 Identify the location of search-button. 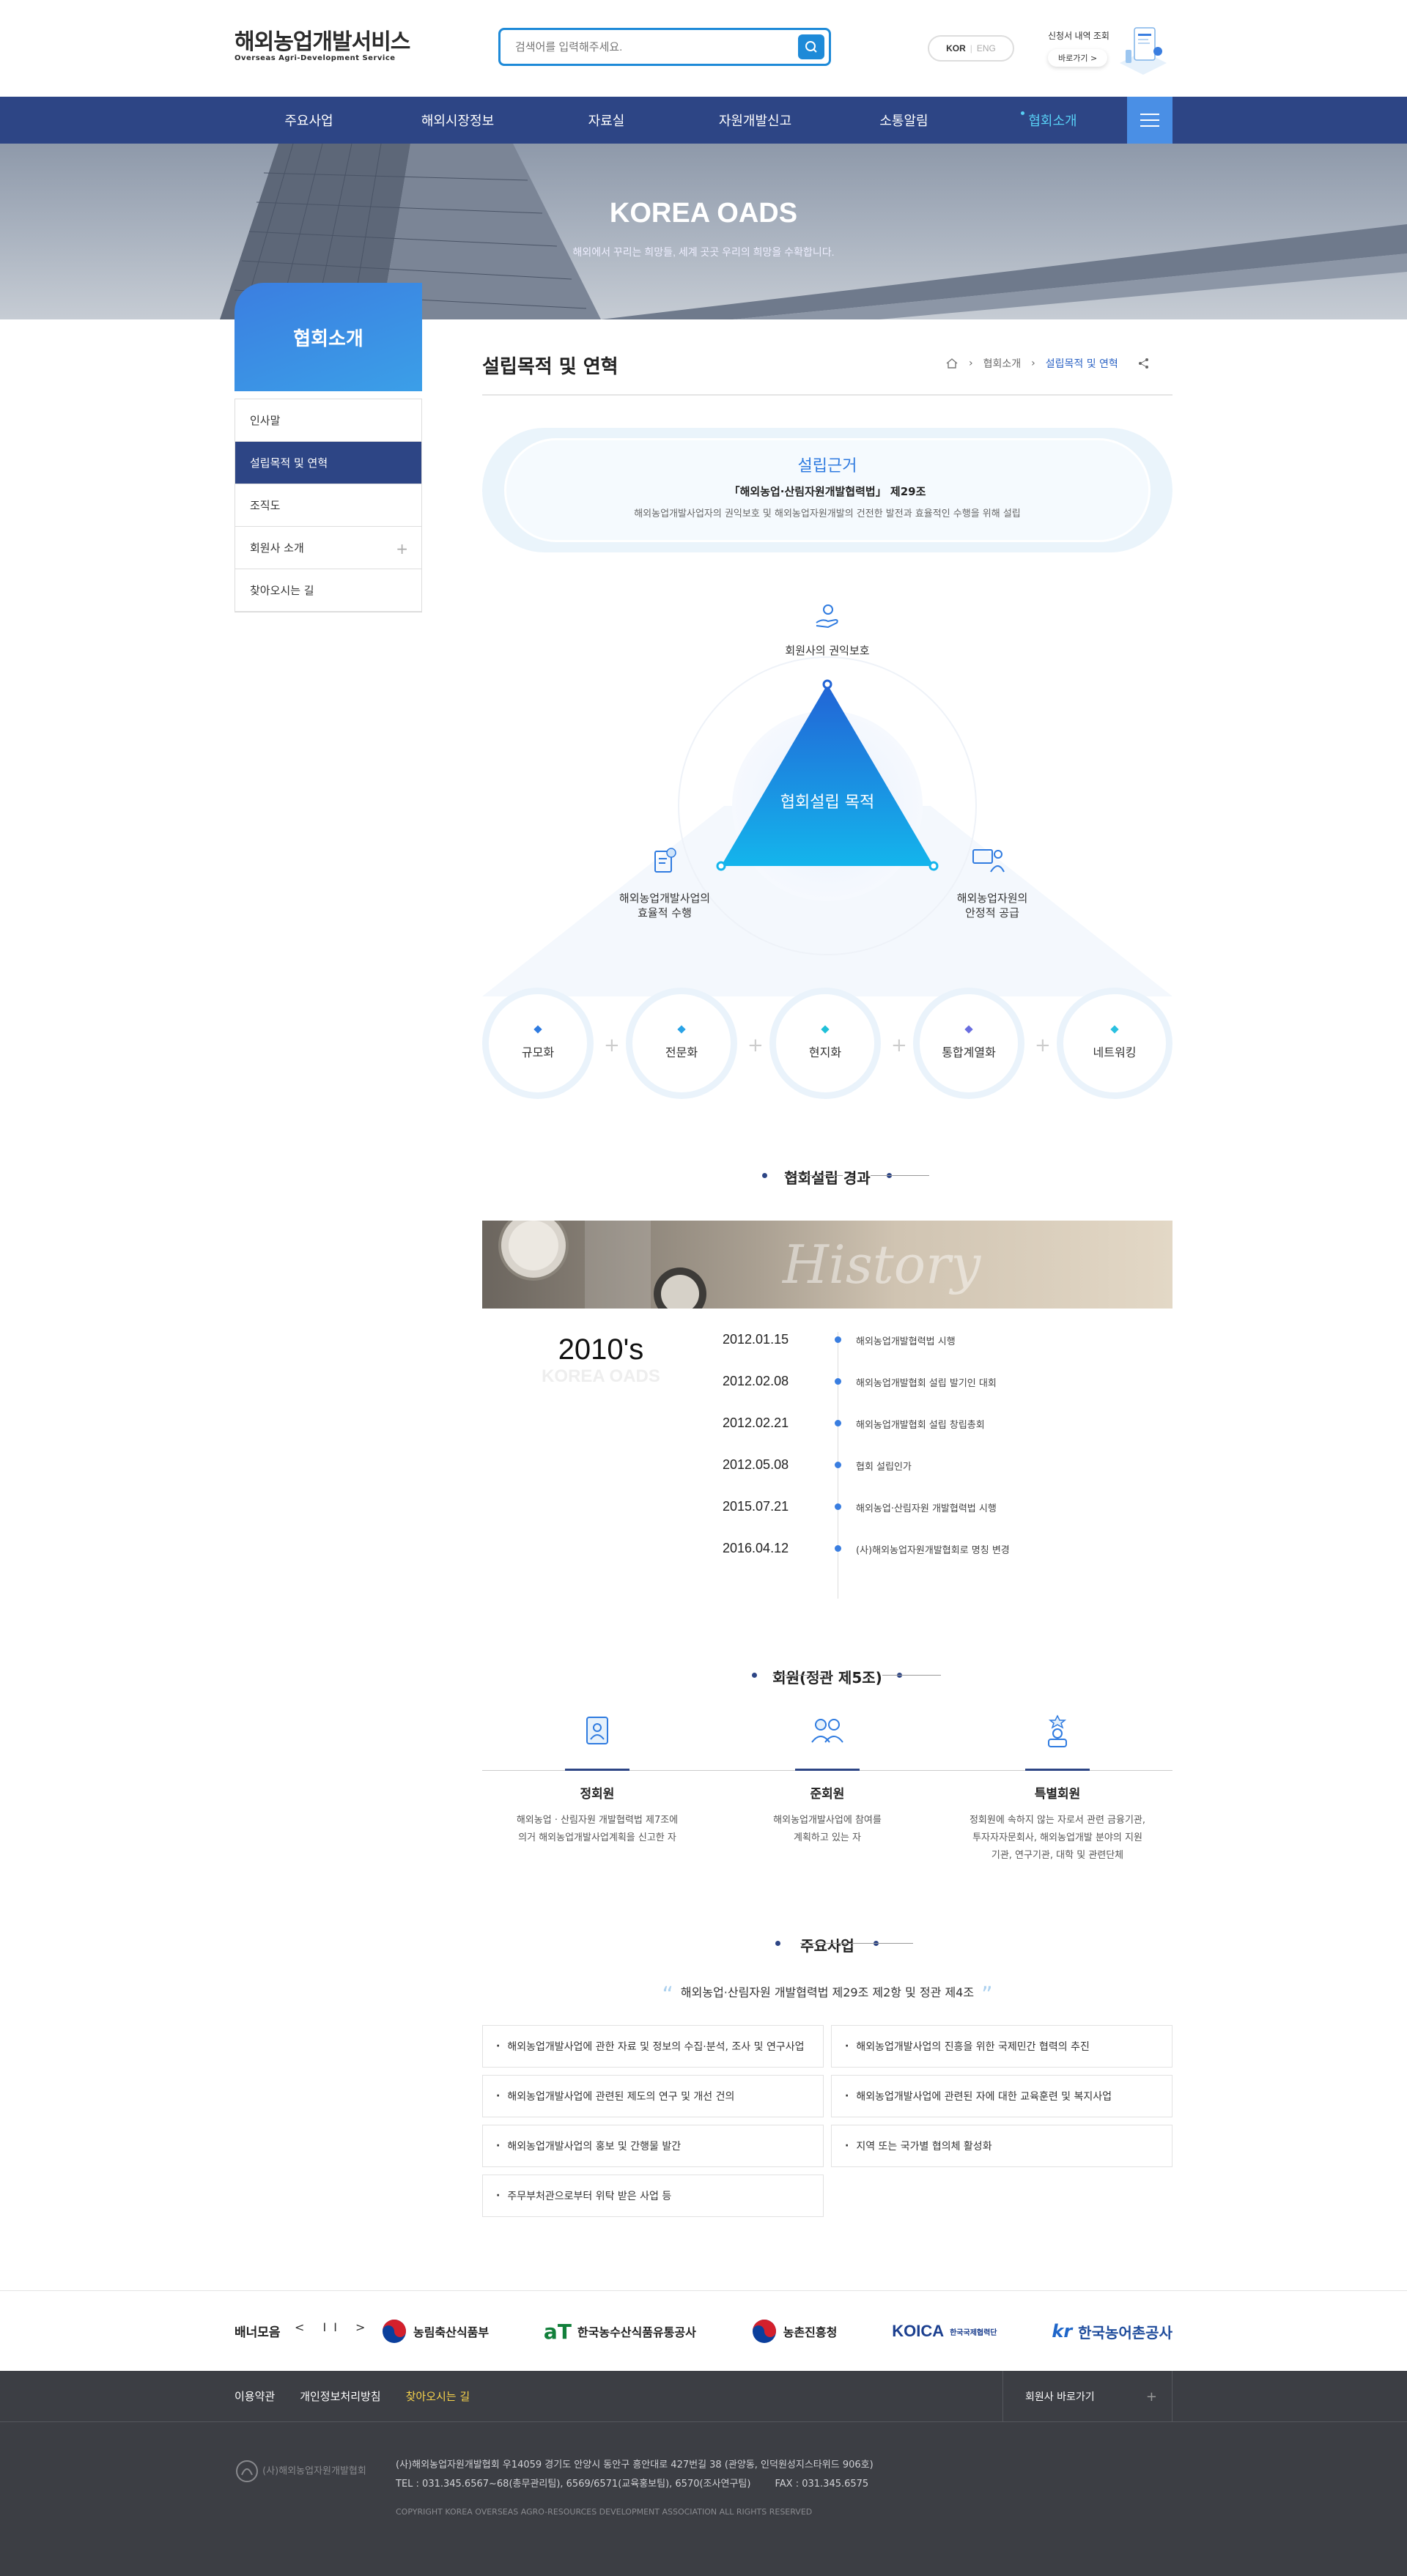
(811, 46).